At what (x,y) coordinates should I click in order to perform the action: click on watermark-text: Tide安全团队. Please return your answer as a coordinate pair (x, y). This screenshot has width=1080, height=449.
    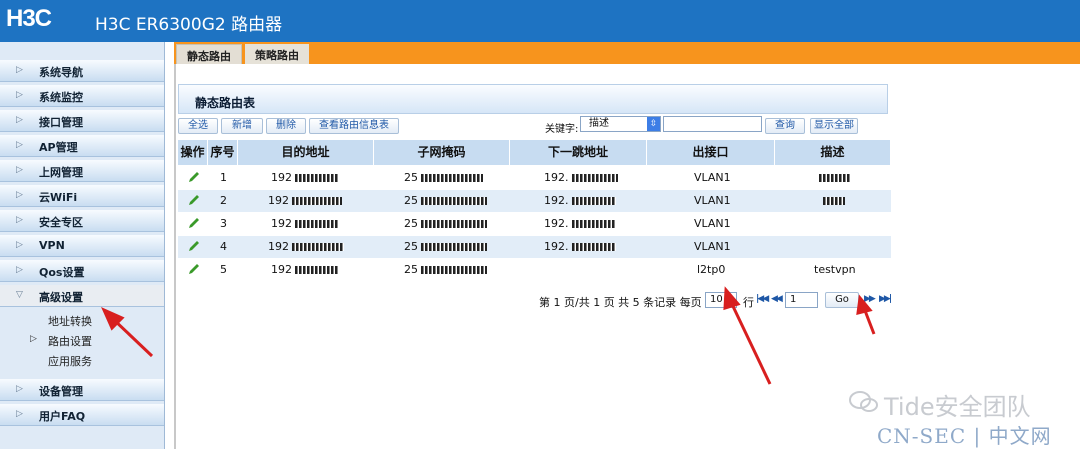
    Looking at the image, I should click on (957, 407).